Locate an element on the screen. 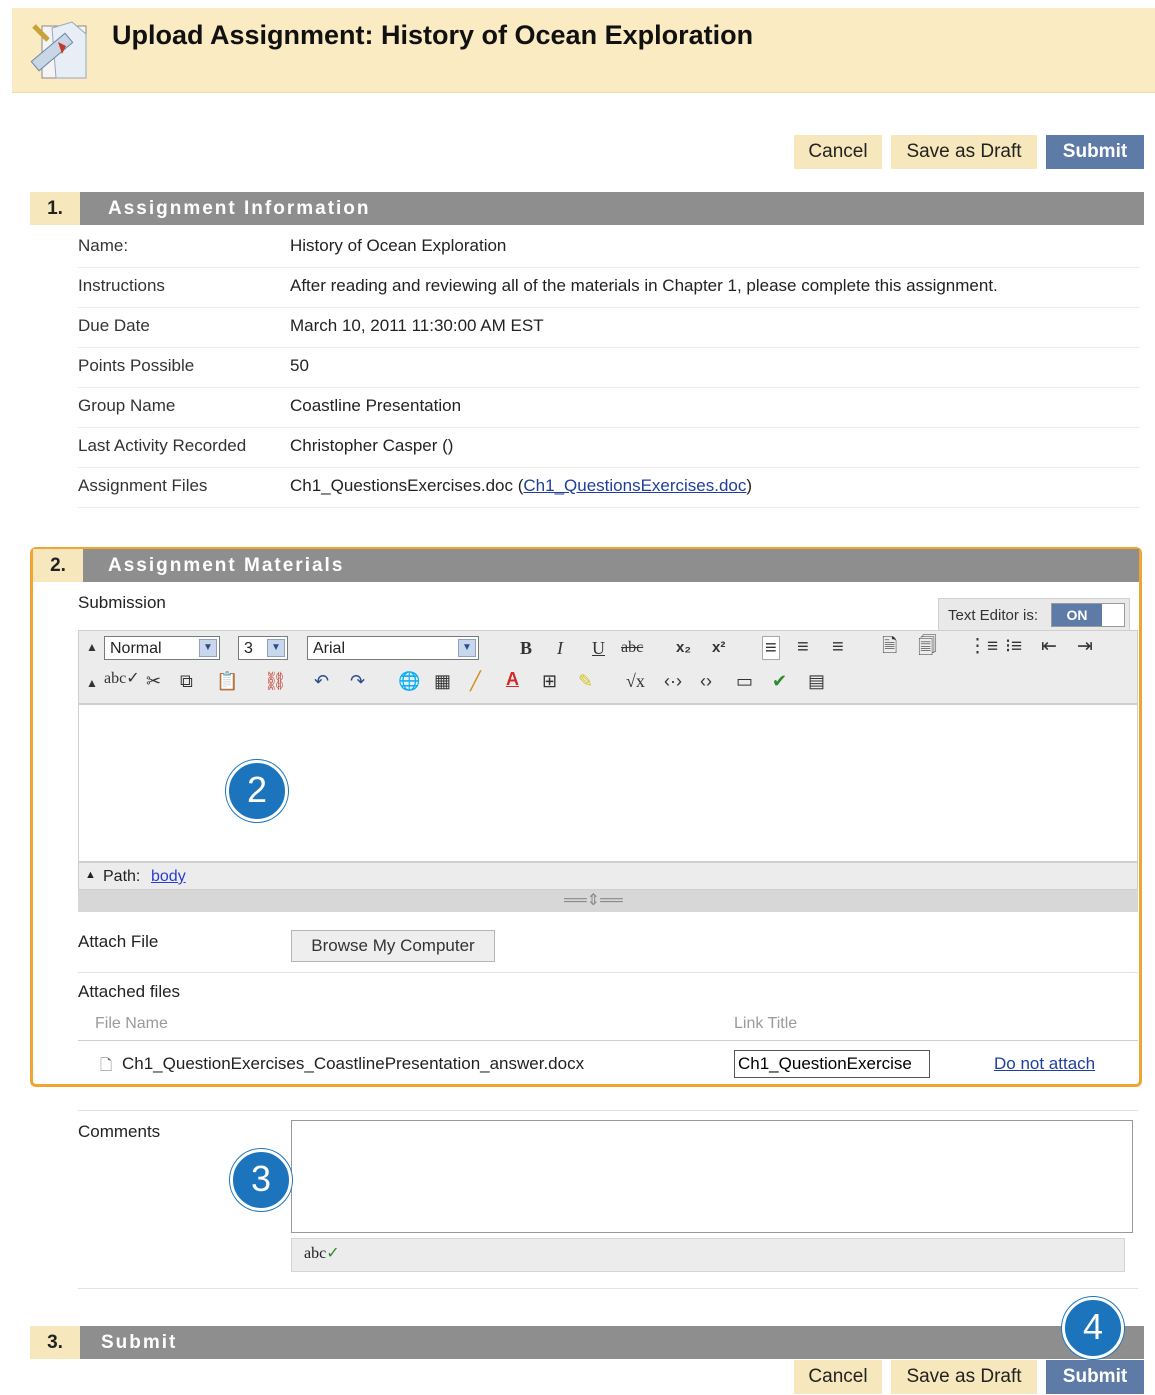  text-color-icon: A is located at coordinates (512, 679).